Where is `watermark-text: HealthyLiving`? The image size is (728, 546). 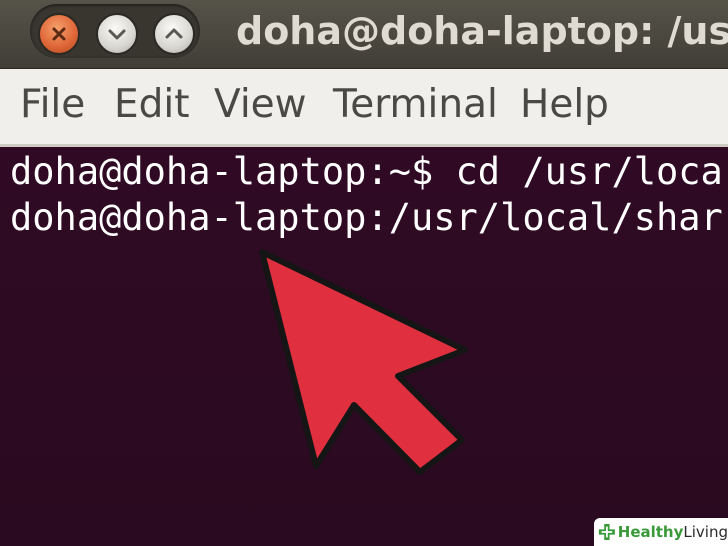 watermark-text: HealthyLiving is located at coordinates (672, 532).